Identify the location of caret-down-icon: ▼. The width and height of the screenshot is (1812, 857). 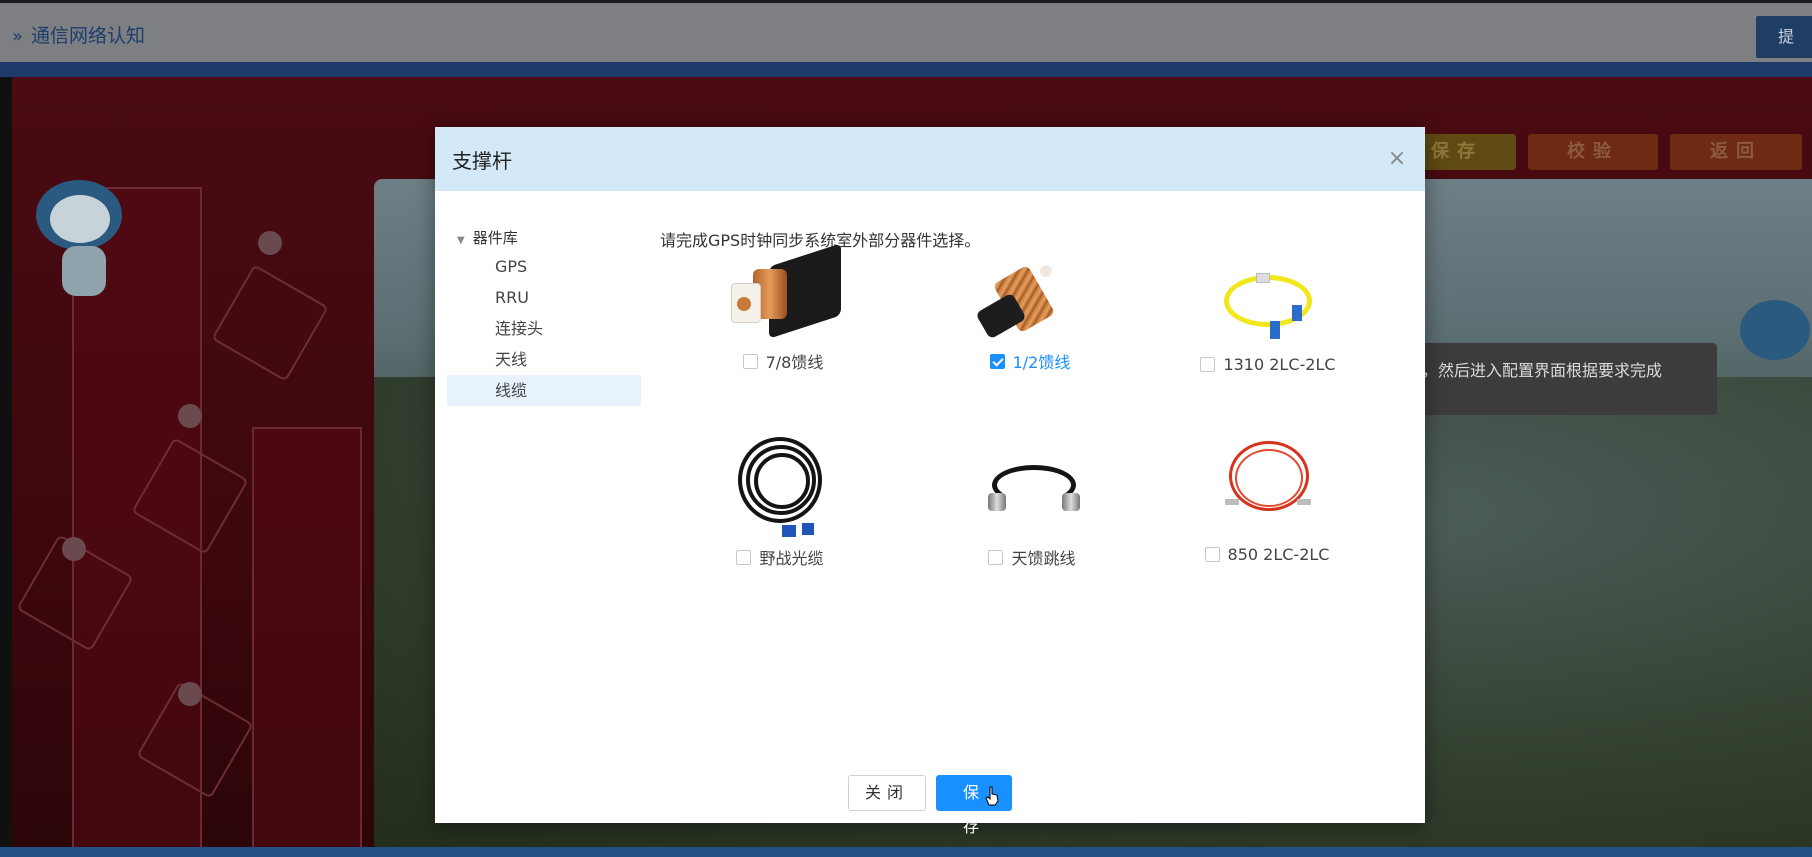
(461, 241).